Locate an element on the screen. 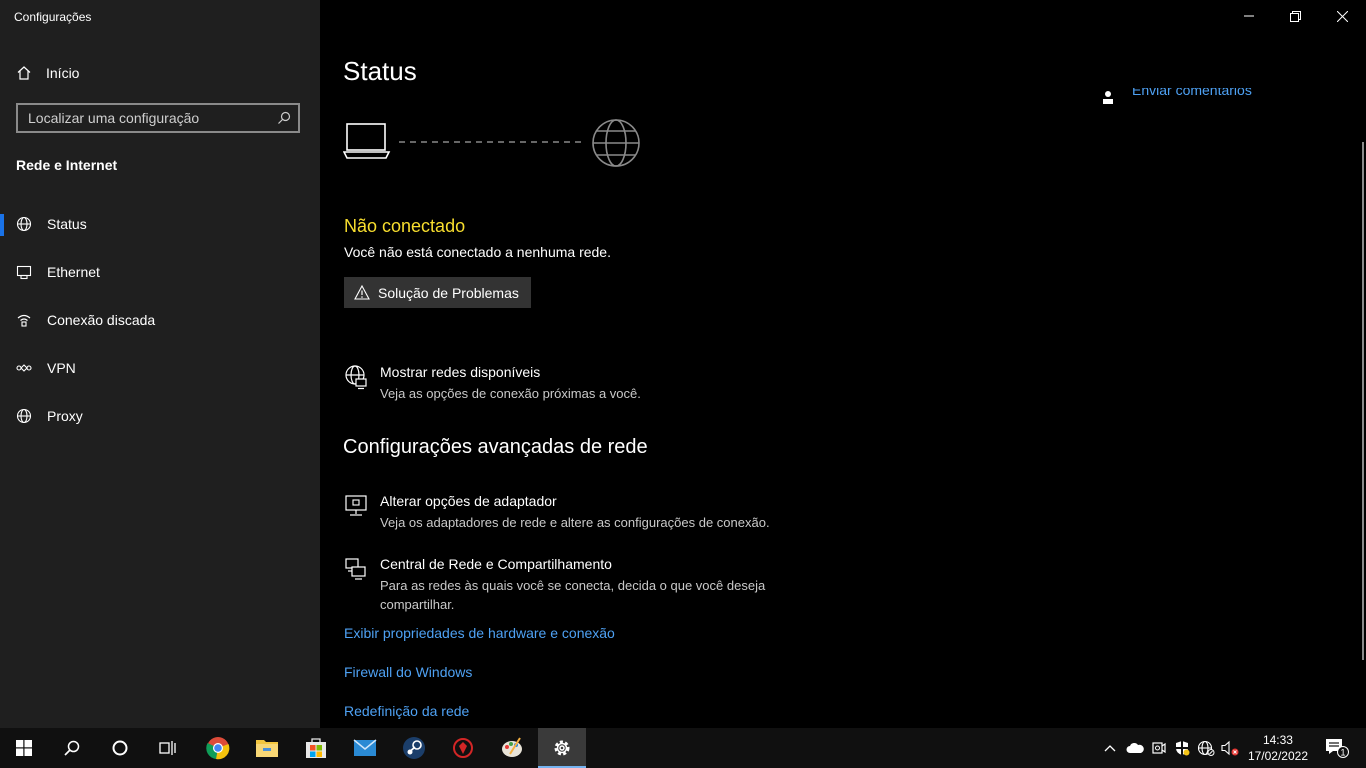 The width and height of the screenshot is (1366, 768). steam-taskbar-button is located at coordinates (414, 748).